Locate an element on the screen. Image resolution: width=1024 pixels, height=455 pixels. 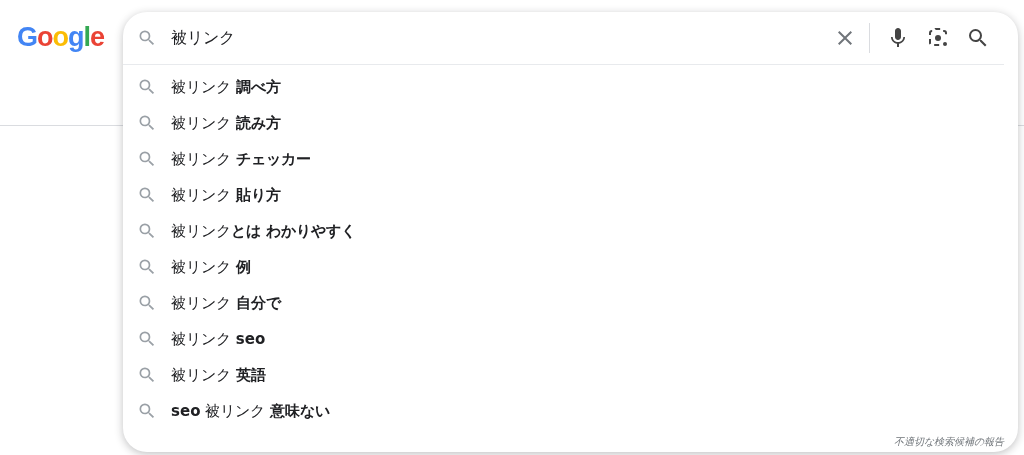
suggestion-item: 被リンク 読み方 is located at coordinates (570, 123).